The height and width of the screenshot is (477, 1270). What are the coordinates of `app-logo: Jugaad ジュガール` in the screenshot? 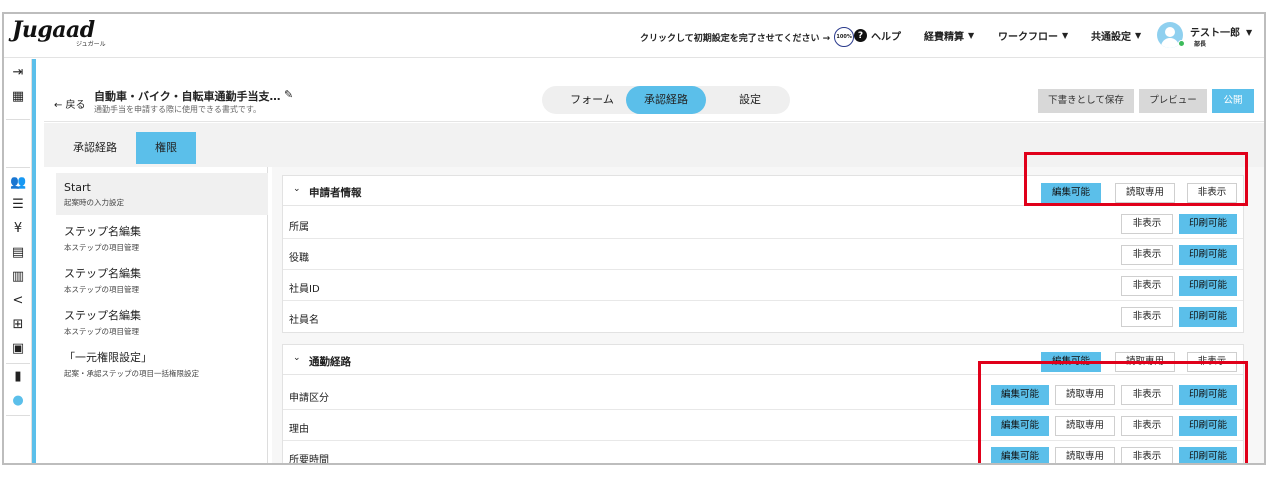 It's located at (59, 33).